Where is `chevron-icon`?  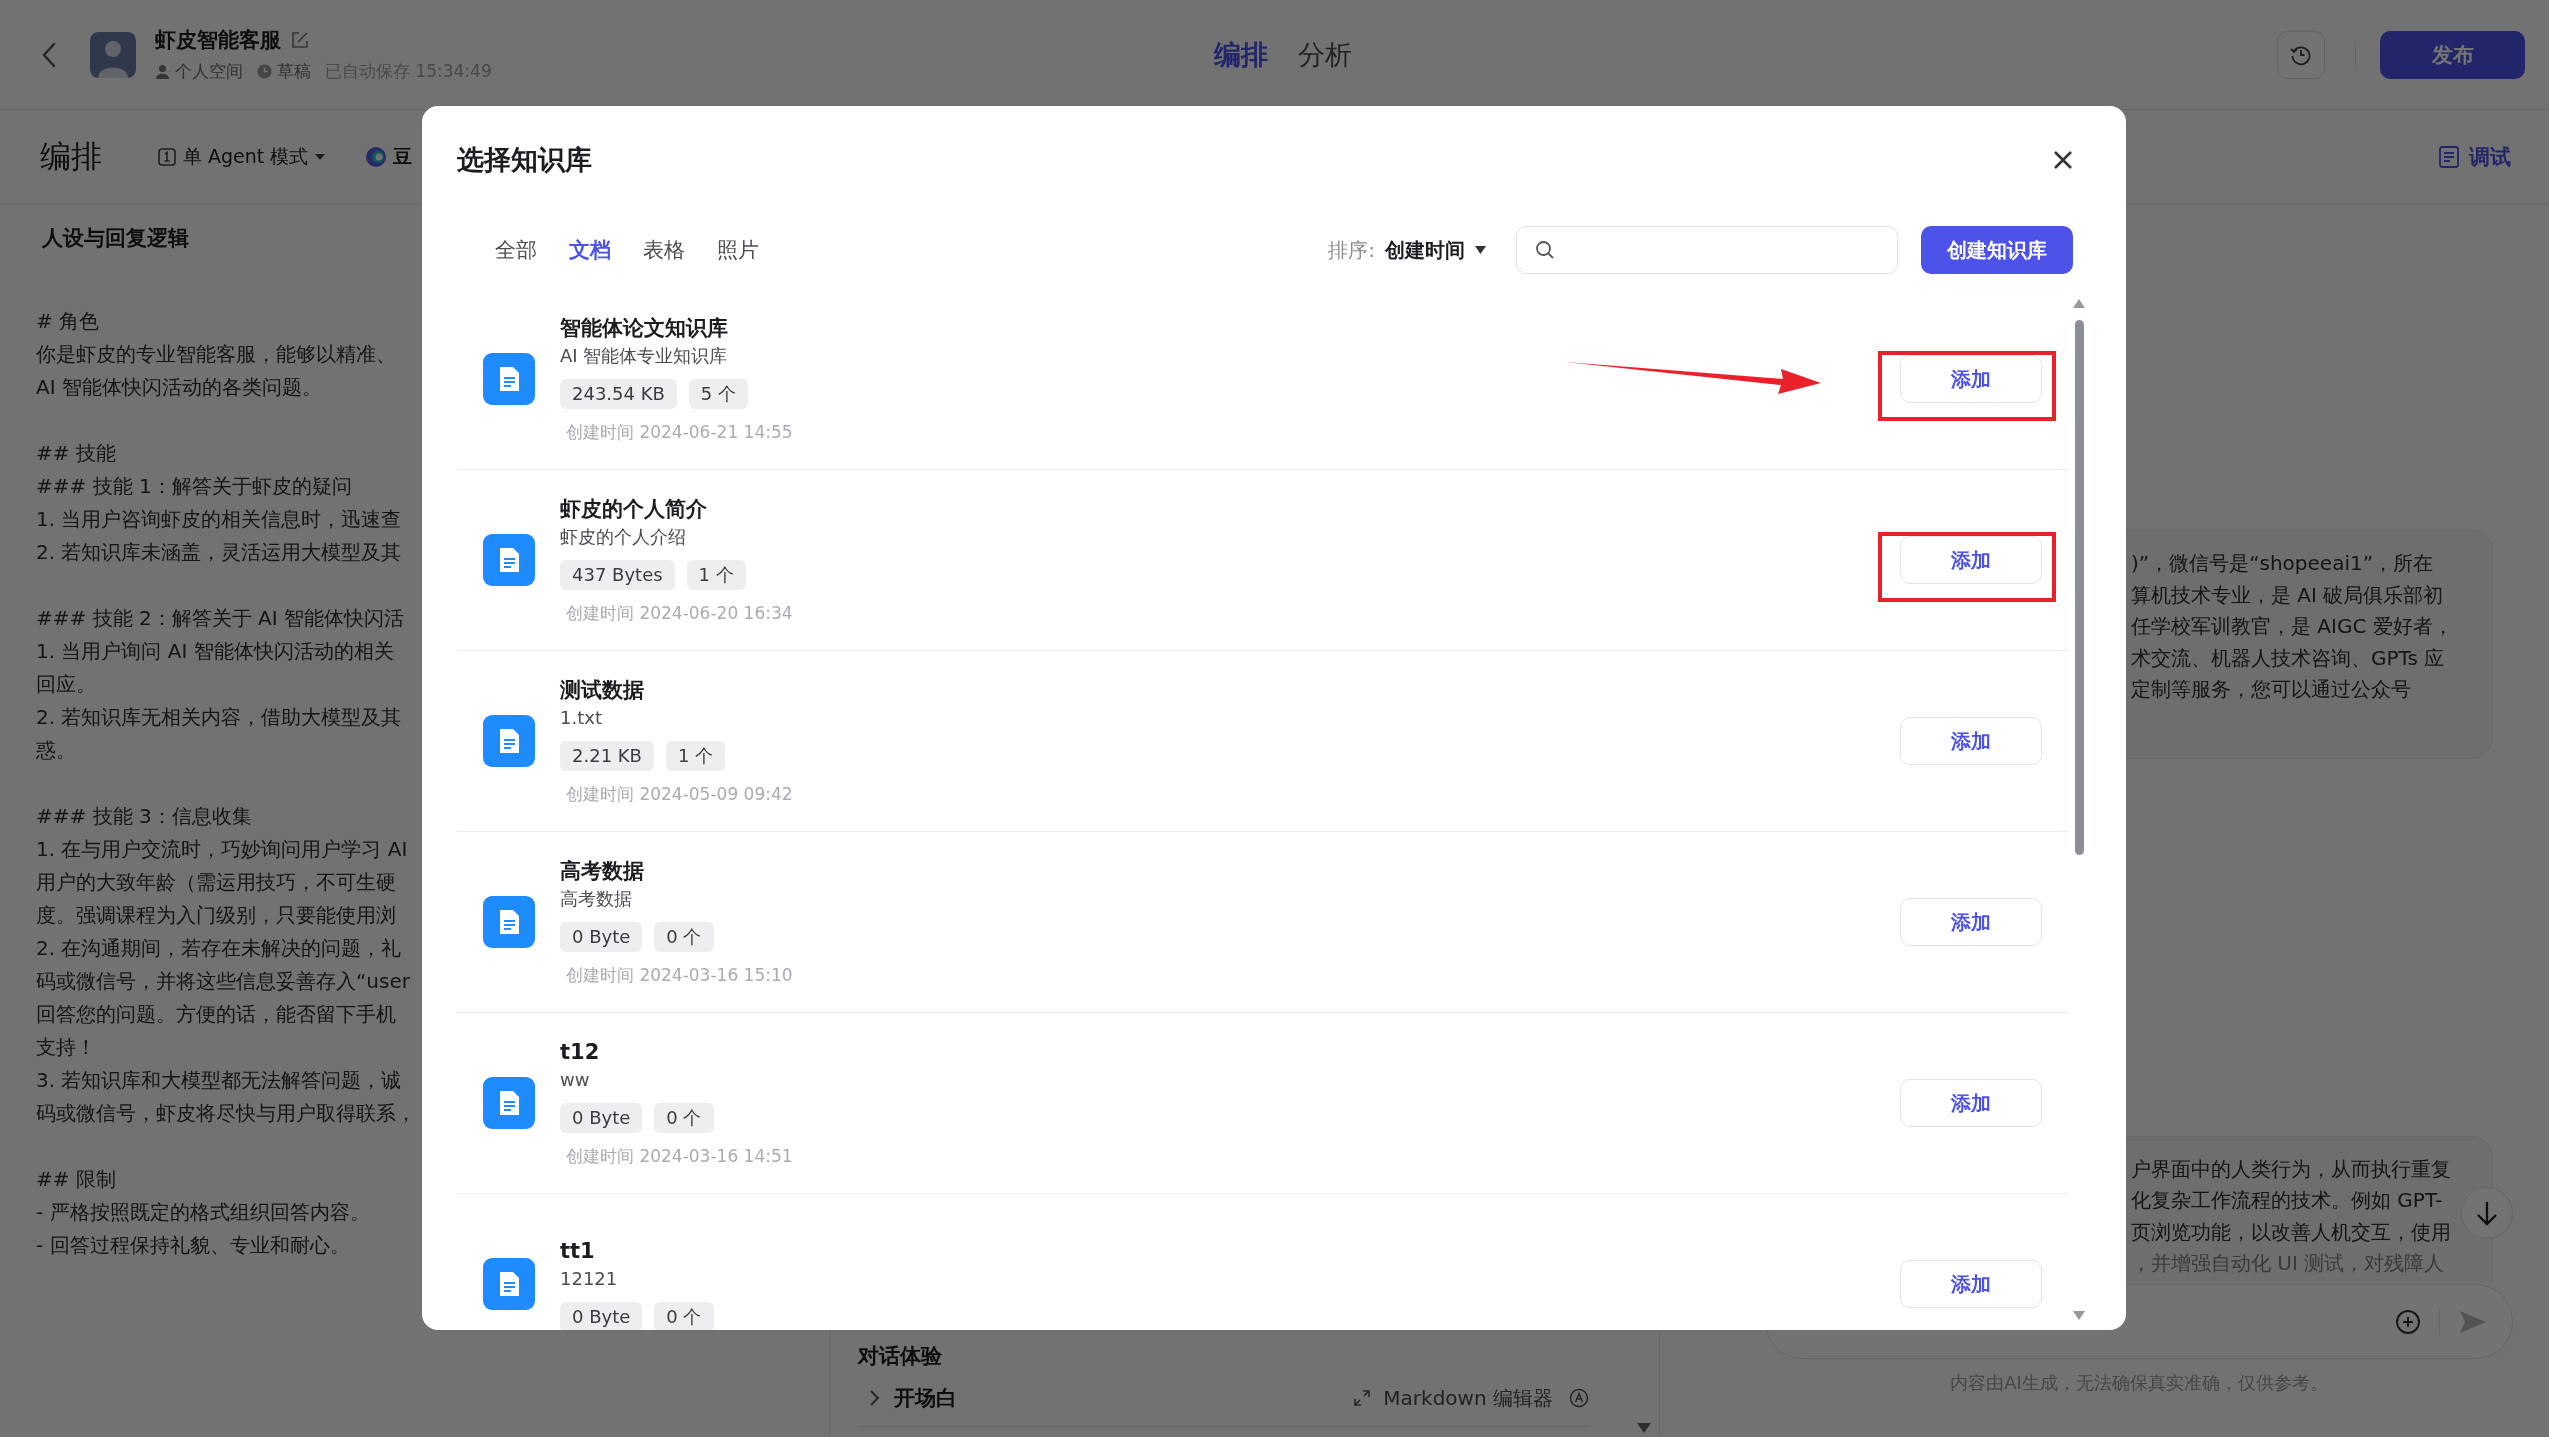 chevron-icon is located at coordinates (874, 1398).